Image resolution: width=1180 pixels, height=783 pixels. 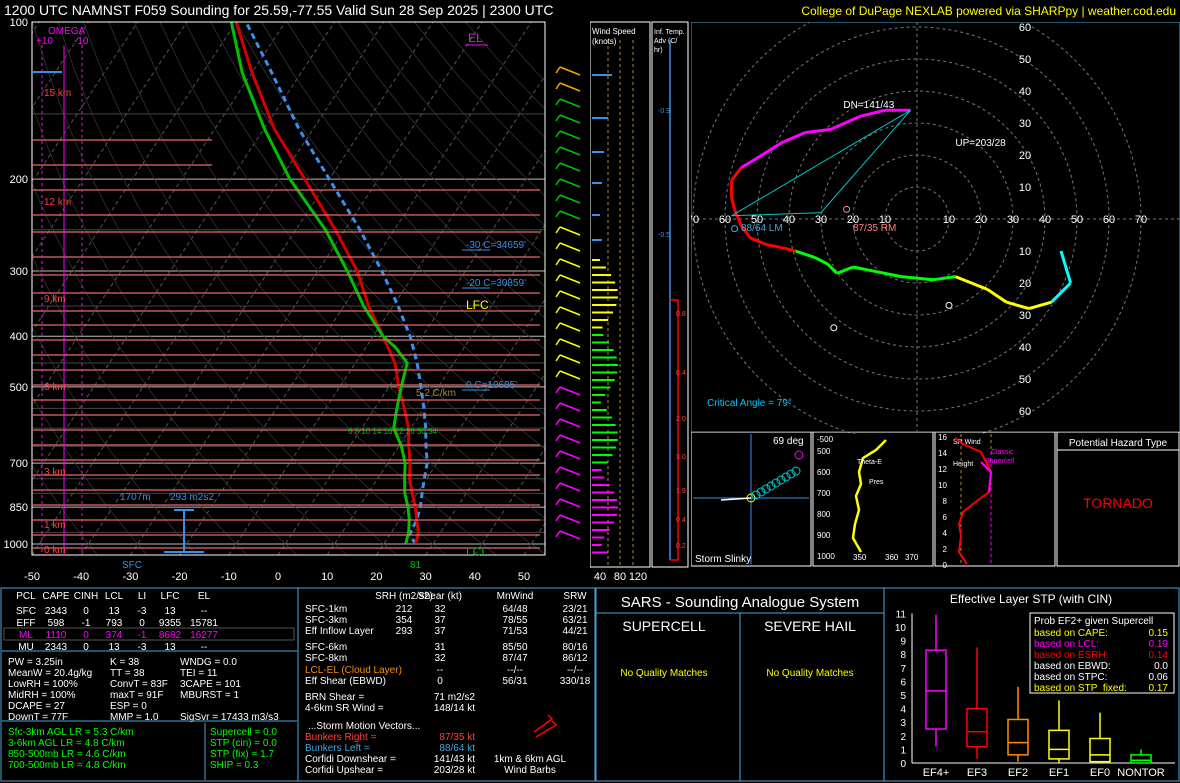 What do you see at coordinates (945, 549) in the screenshot?
I see `srwind-ytick: 2` at bounding box center [945, 549].